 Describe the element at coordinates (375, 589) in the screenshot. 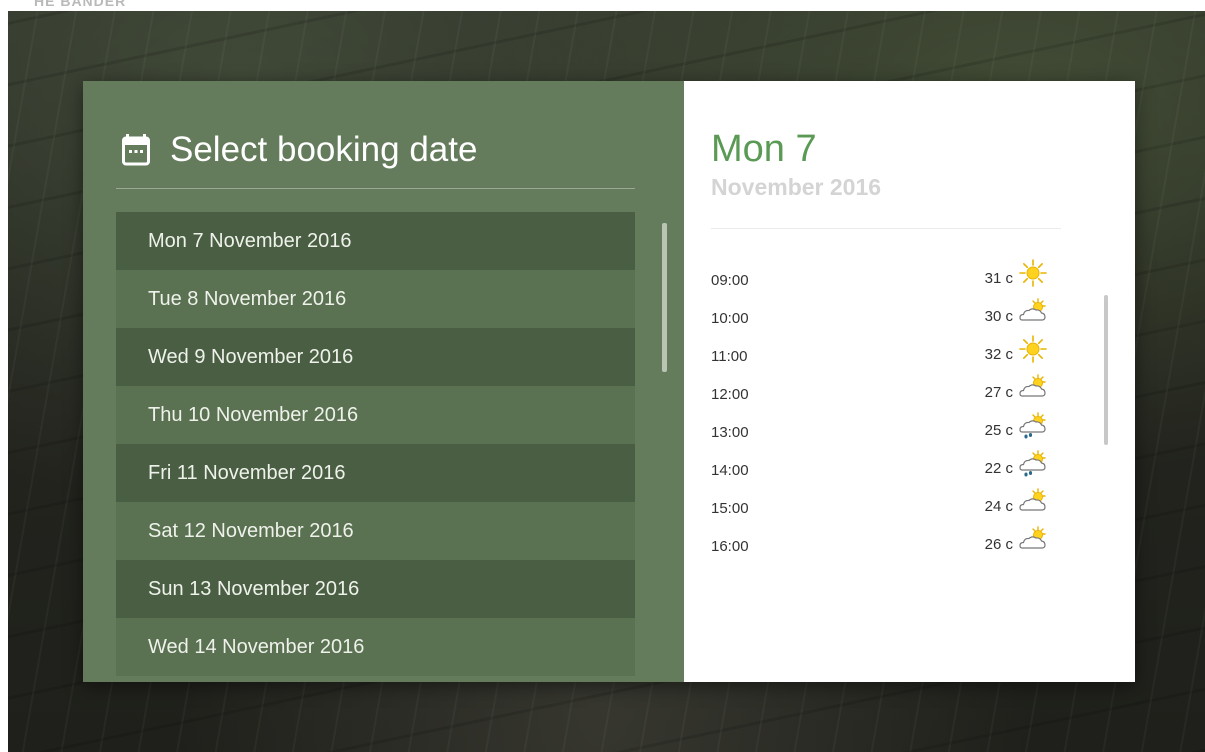

I see `date-item: Sun 13 November 2016` at that location.